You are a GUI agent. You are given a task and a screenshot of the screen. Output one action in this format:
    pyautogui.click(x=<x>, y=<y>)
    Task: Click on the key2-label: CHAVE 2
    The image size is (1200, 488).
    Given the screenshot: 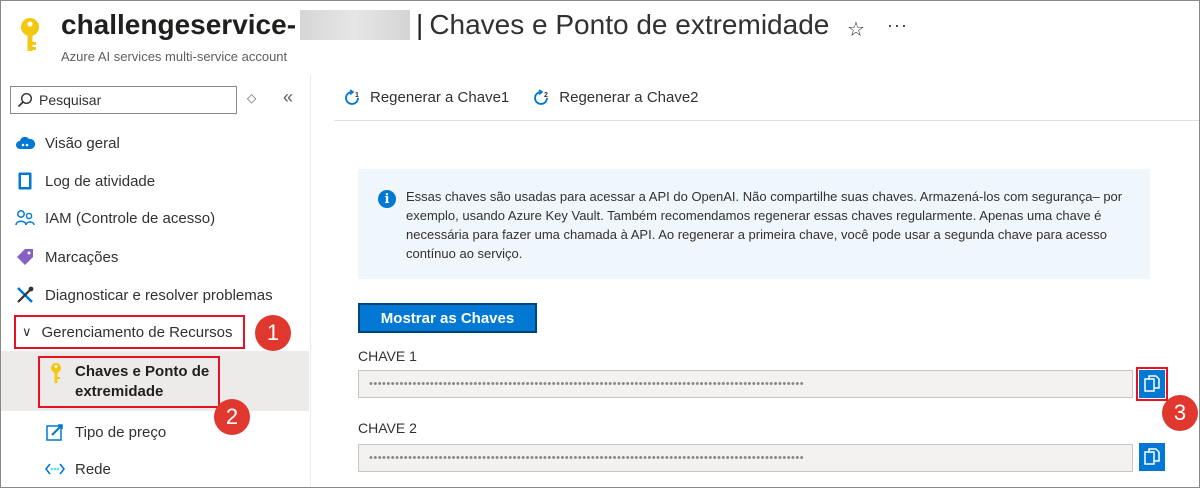 What is the action you would take?
    pyautogui.click(x=387, y=428)
    